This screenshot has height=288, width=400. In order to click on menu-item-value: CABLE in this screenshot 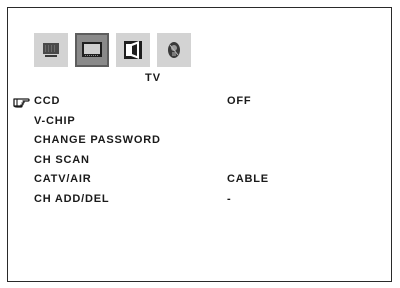, I will do `click(248, 179)`.